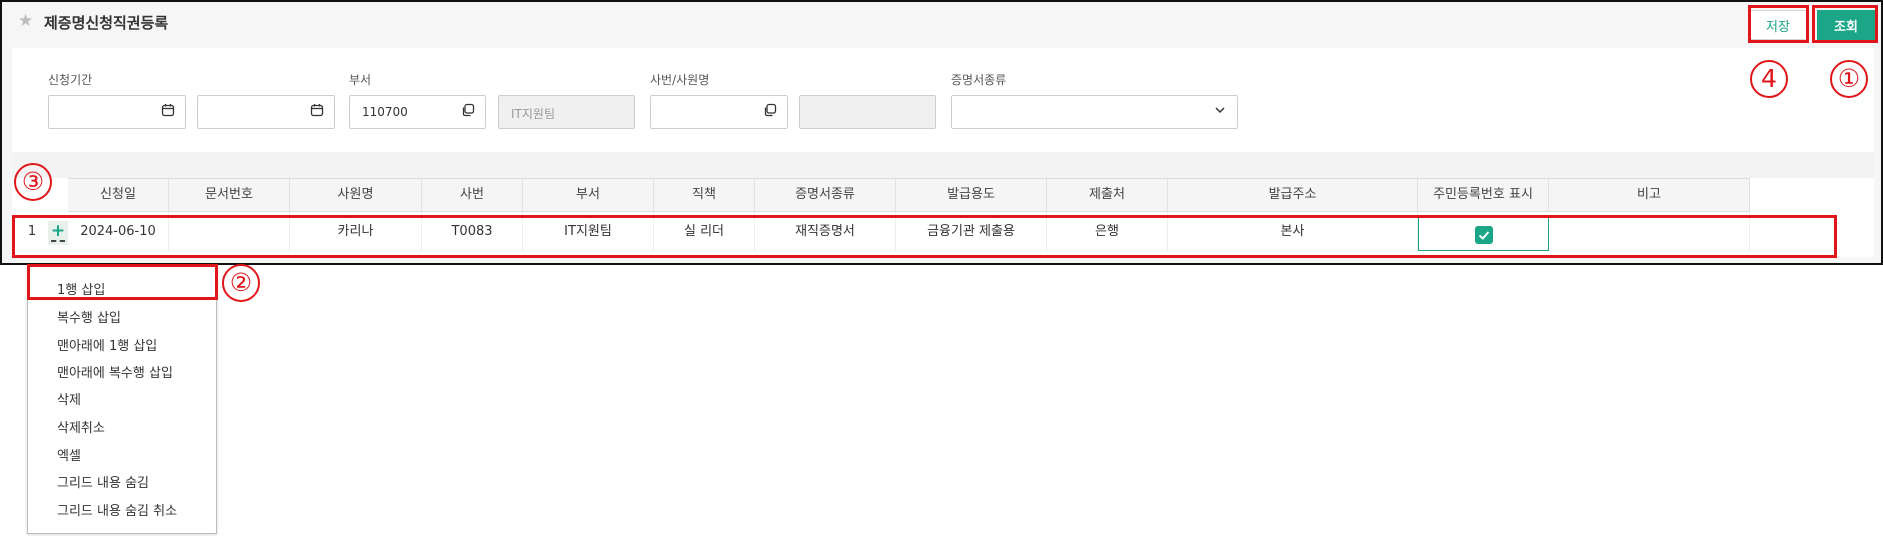 This screenshot has width=1883, height=536. Describe the element at coordinates (58, 233) in the screenshot. I see `plus-icon: +` at that location.